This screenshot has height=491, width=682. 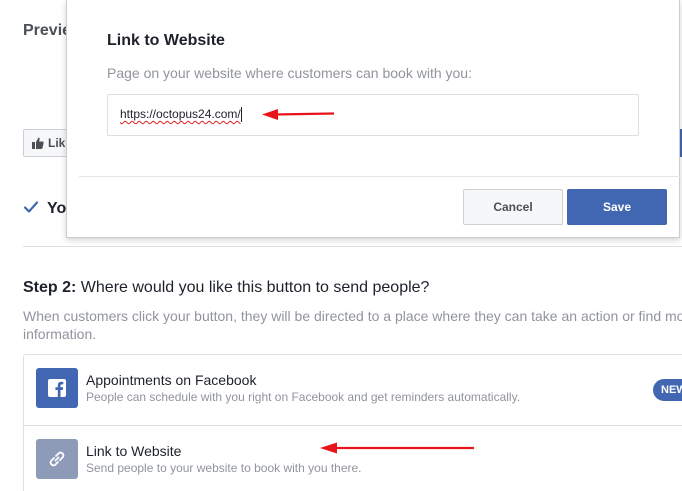 What do you see at coordinates (513, 207) in the screenshot?
I see `cancel-button: Cancel` at bounding box center [513, 207].